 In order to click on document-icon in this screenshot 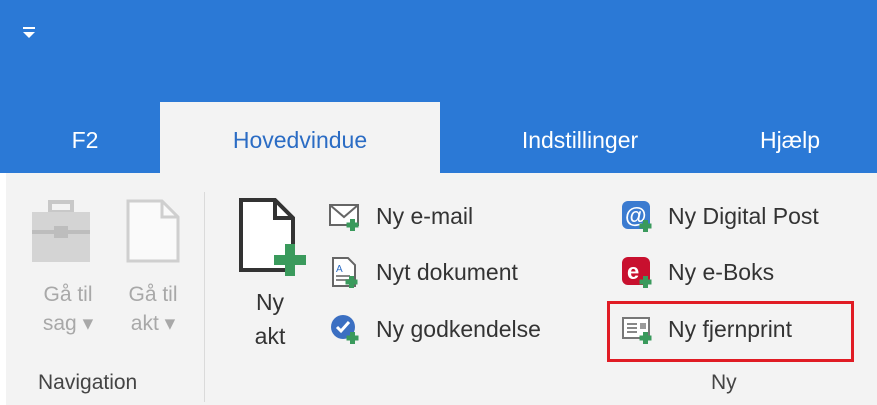, I will do `click(153, 231)`.